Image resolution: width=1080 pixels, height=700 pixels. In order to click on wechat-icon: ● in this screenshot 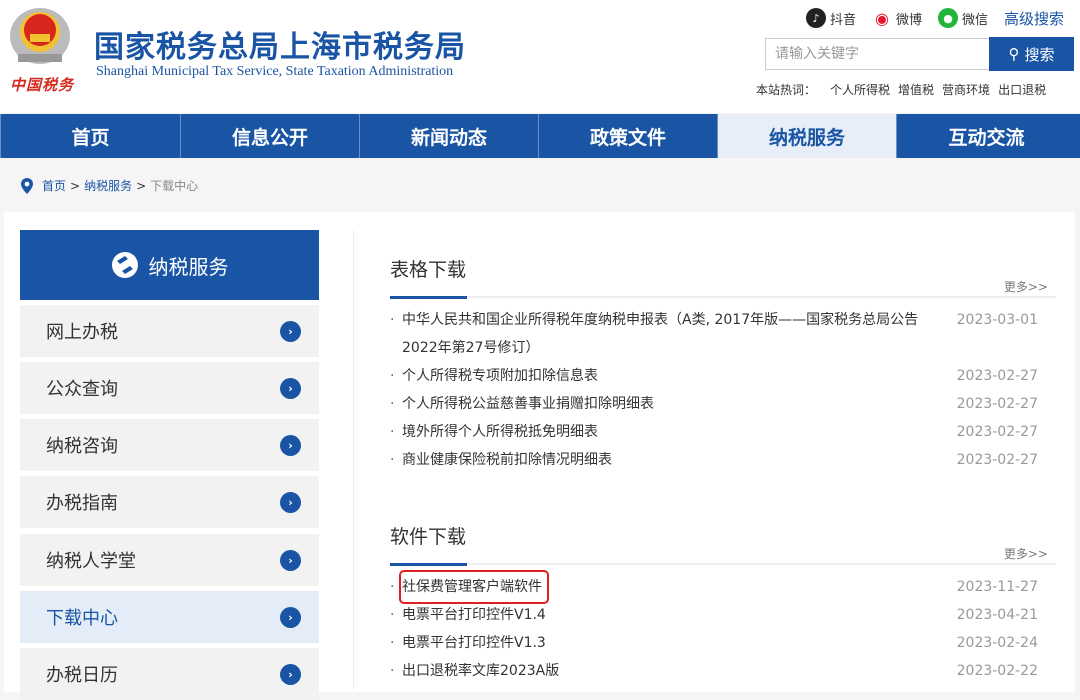, I will do `click(948, 18)`.